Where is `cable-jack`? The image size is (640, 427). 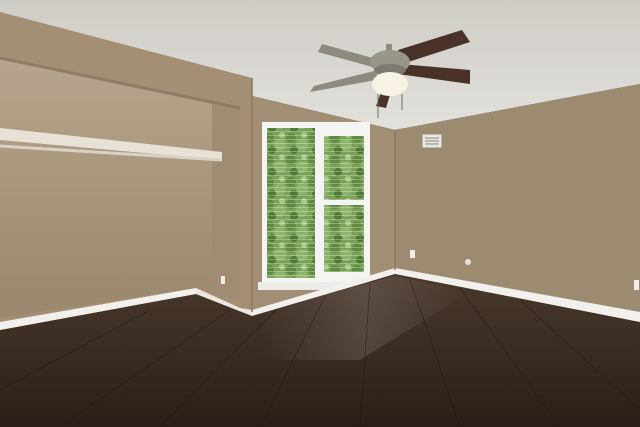 cable-jack is located at coordinates (468, 262).